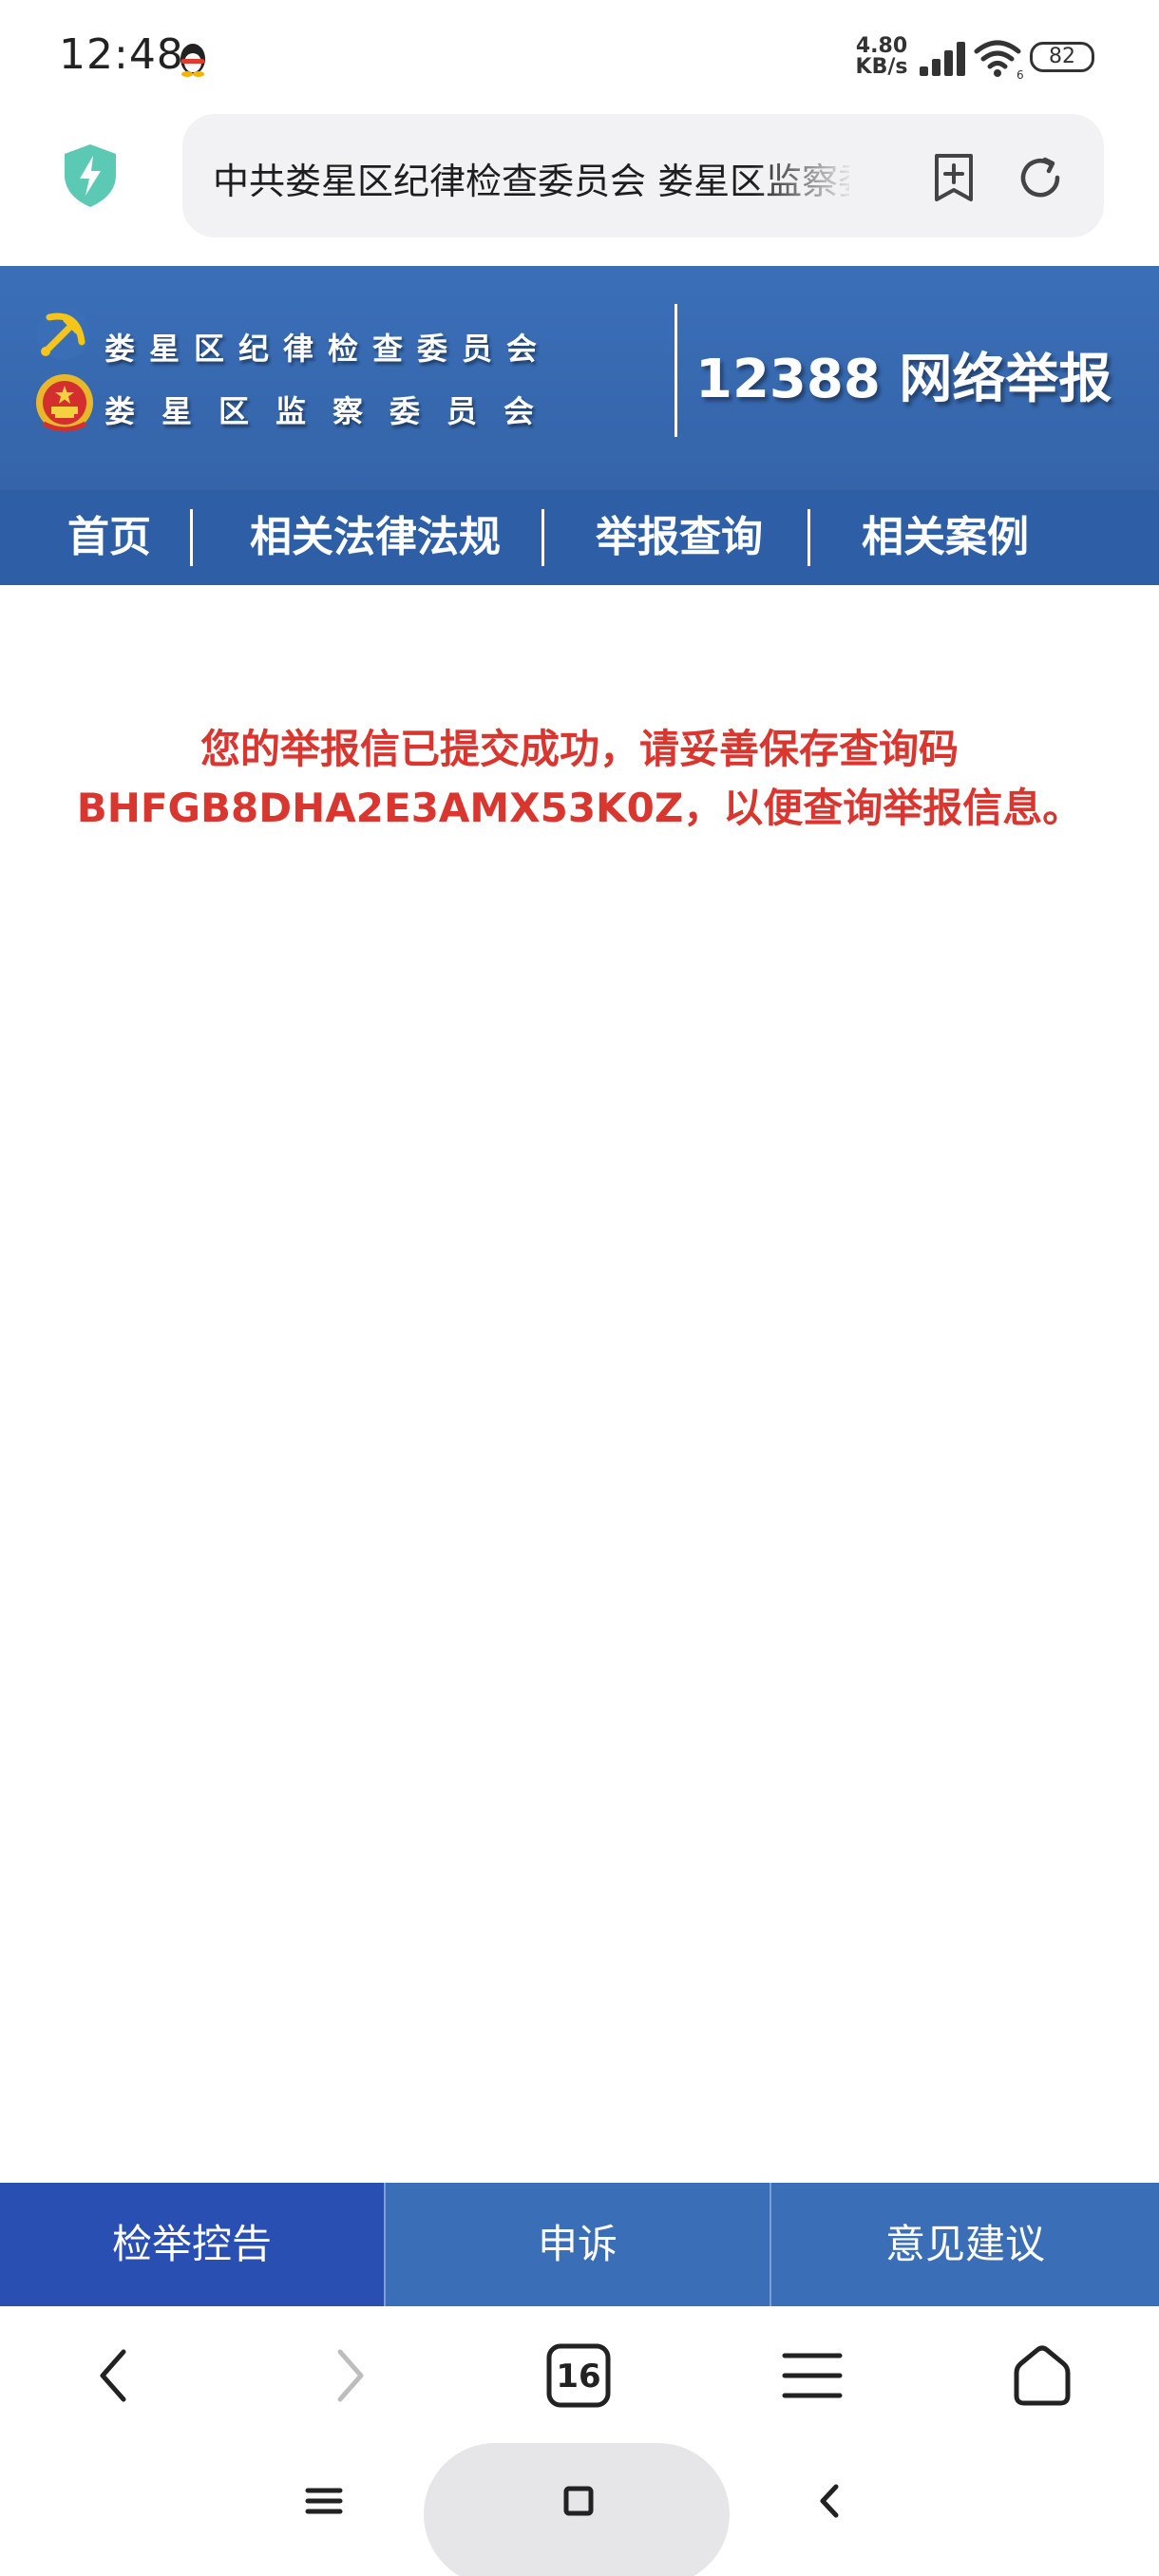 Image resolution: width=1159 pixels, height=2576 pixels. What do you see at coordinates (192, 60) in the screenshot?
I see `qq-notification-icon` at bounding box center [192, 60].